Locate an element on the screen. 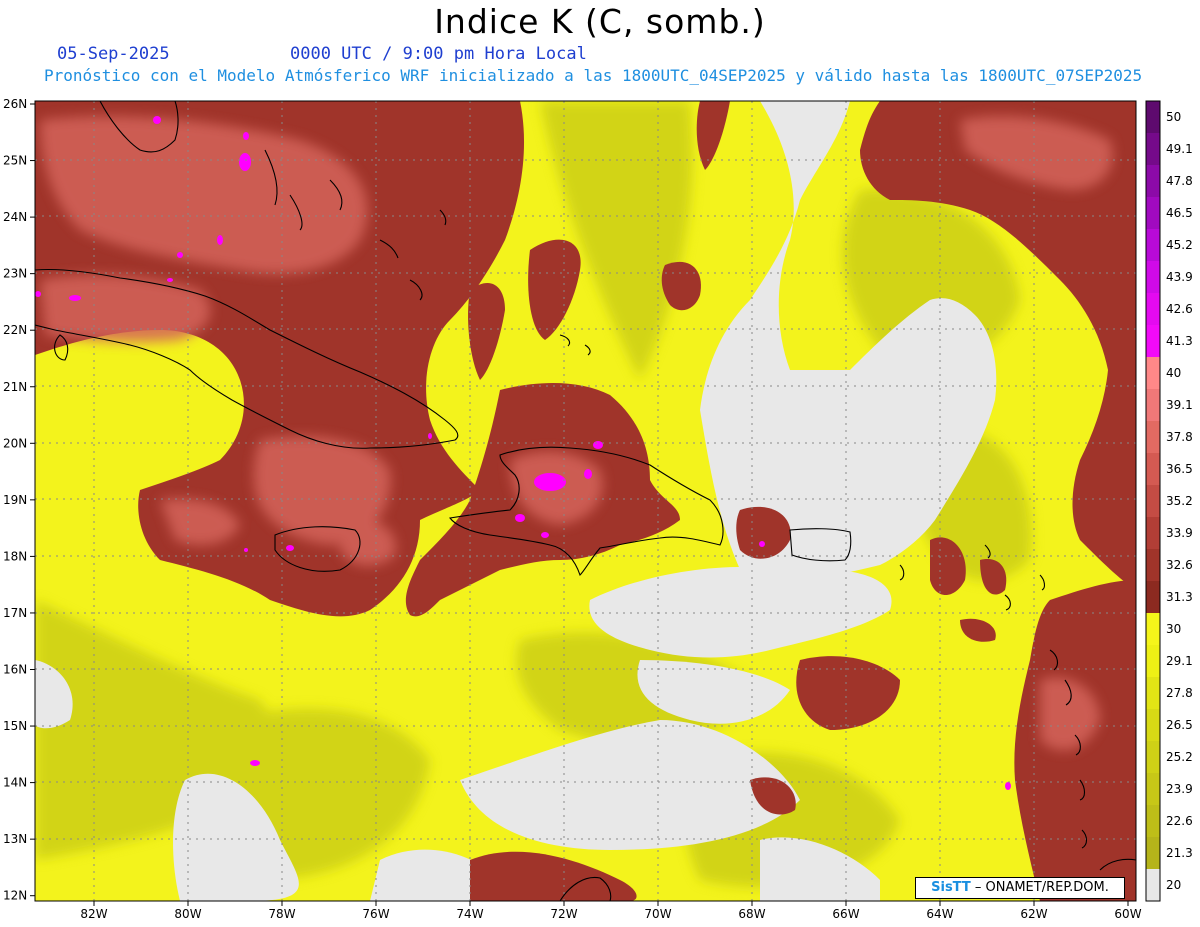 This screenshot has width=1200, height=927. lat-label: 13N is located at coordinates (15, 839).